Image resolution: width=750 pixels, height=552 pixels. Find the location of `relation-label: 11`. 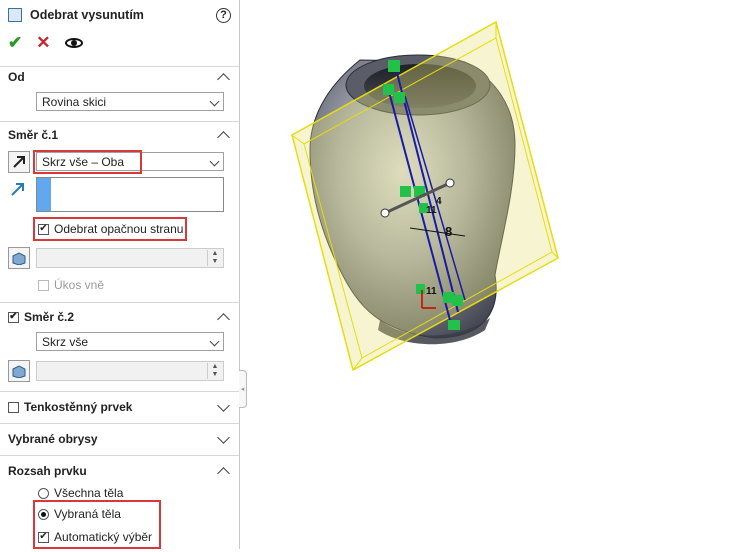

relation-label: 11 is located at coordinates (431, 291).